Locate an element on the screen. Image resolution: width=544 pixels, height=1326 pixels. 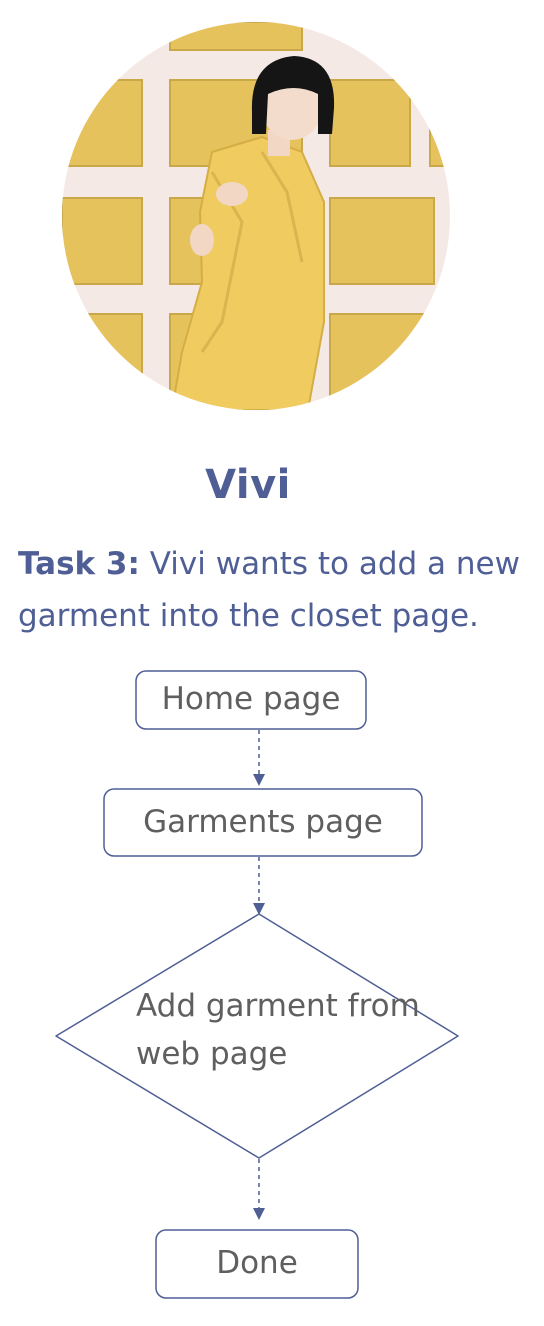
node-home-label: Home page is located at coordinates (251, 699).